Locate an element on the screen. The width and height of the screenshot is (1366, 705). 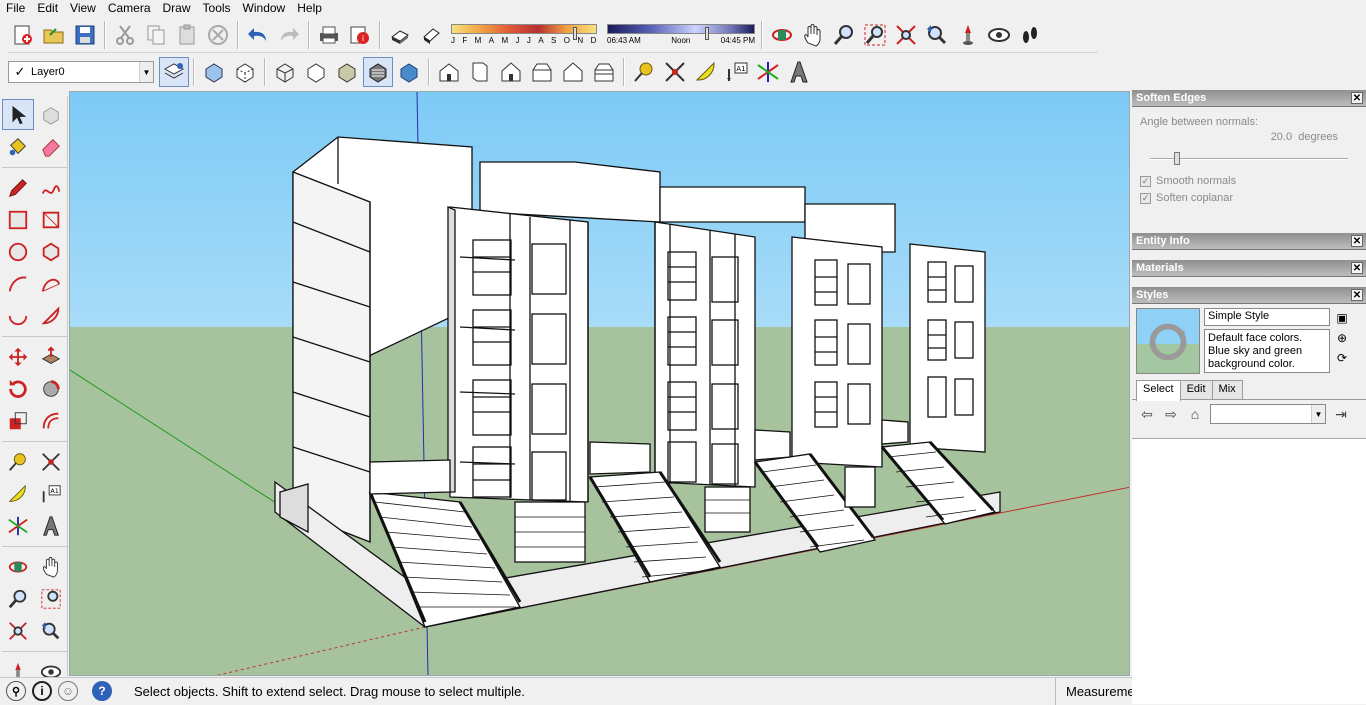
menu-view: View is located at coordinates (83, 8).